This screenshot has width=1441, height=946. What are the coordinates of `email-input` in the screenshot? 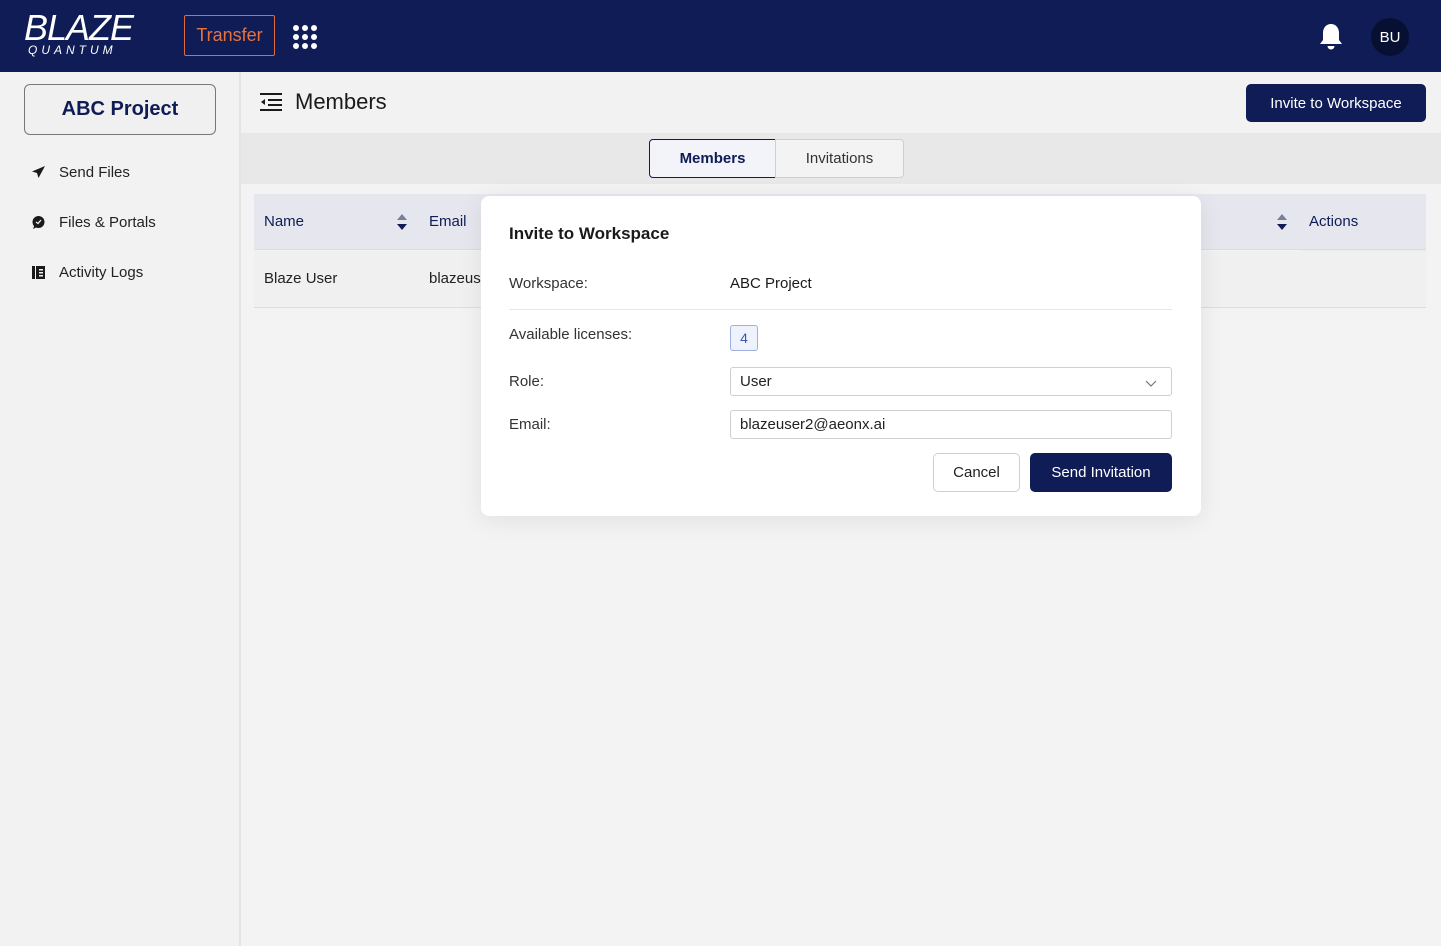 It's located at (951, 424).